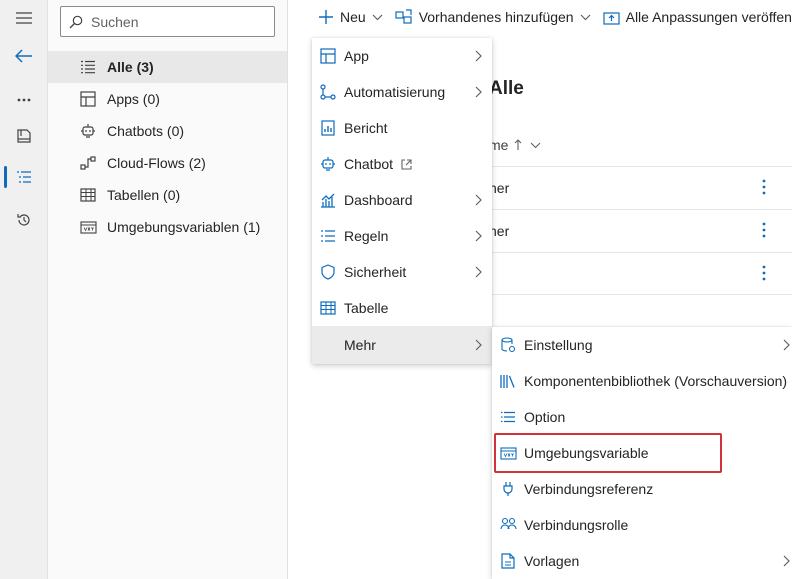 The height and width of the screenshot is (579, 792). What do you see at coordinates (642, 561) in the screenshot?
I see `menu-item-vorlagen: Vorlagen` at bounding box center [642, 561].